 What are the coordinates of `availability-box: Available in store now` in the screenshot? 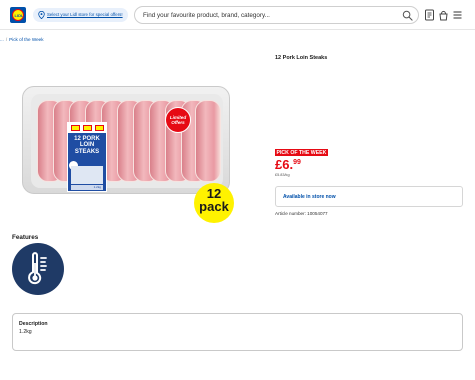 It's located at (369, 196).